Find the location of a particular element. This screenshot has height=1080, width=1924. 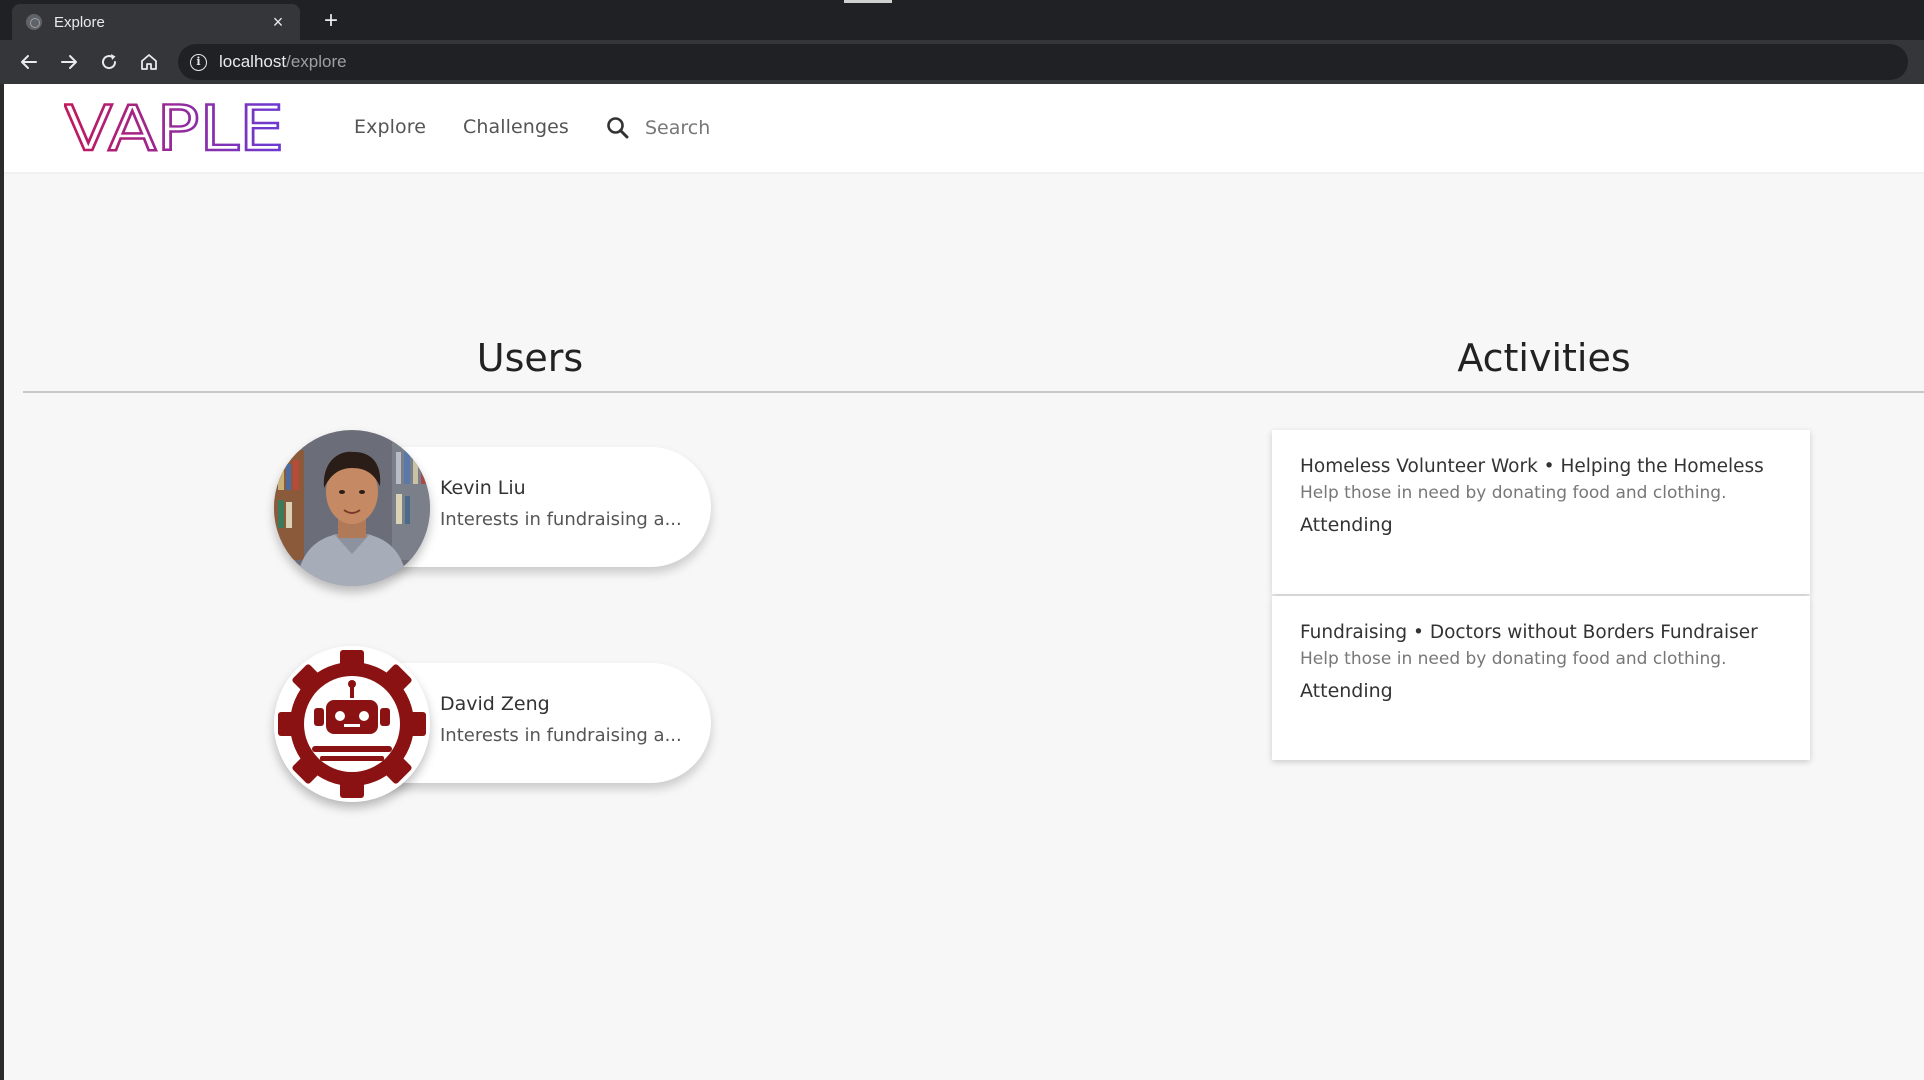

nav-challenges-link: Challenges is located at coordinates (516, 127).